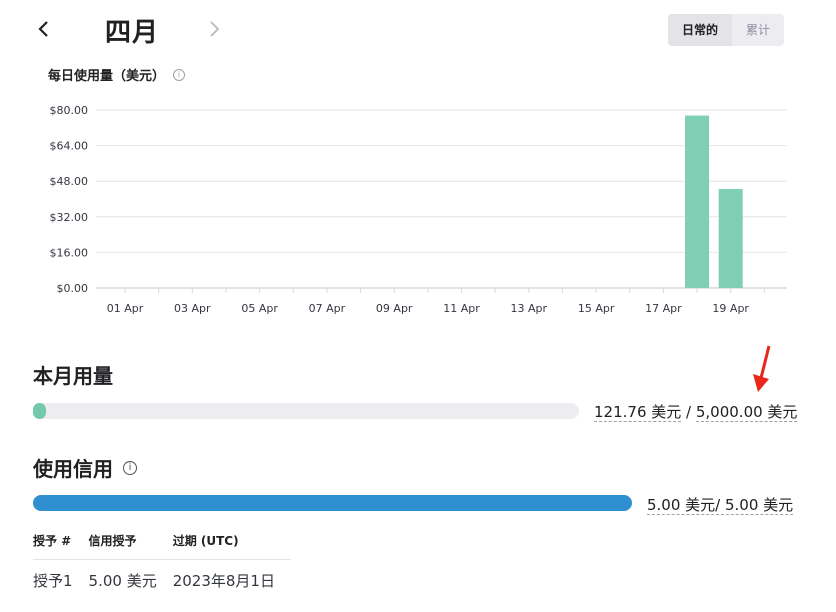 The height and width of the screenshot is (612, 836). I want to click on toggle-daily: 日常的, so click(700, 30).